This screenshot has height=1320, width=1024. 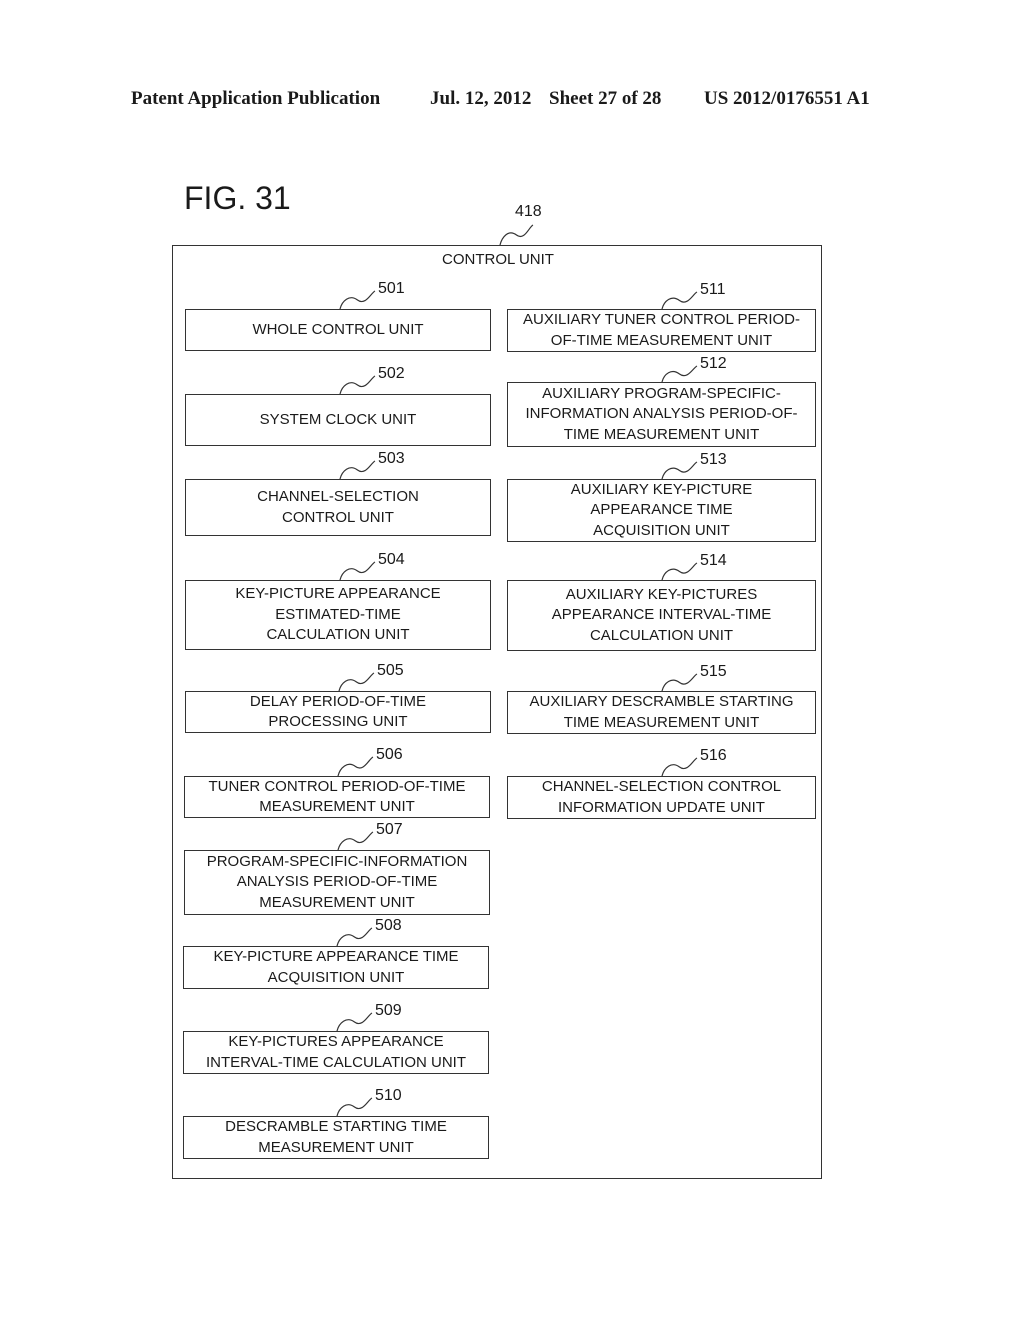 I want to click on unit-ref-504: 504, so click(x=391, y=559).